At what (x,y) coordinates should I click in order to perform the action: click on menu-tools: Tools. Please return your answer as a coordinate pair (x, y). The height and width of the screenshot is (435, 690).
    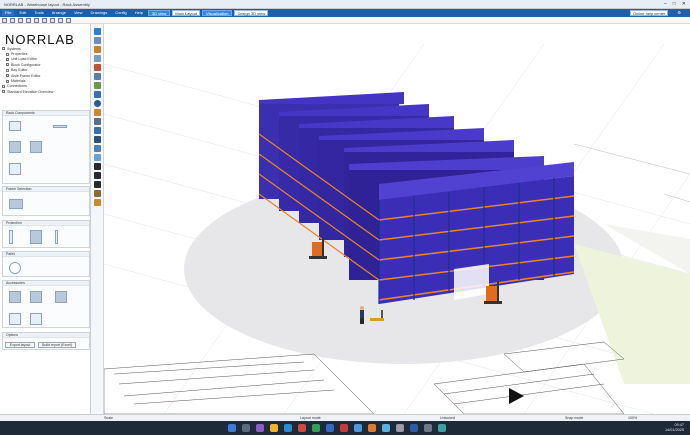
    Looking at the image, I should click on (38, 13).